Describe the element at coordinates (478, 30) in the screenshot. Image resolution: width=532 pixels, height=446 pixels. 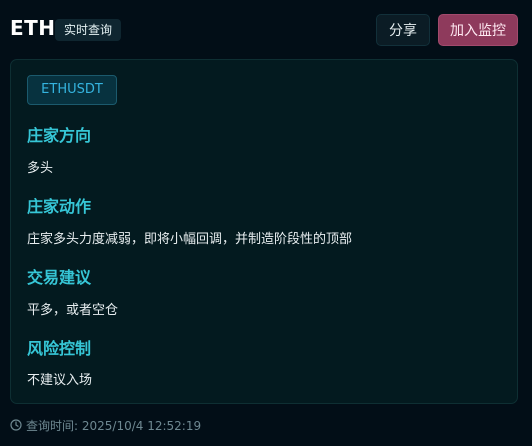
I see `add-to-monitor-button: 加入监控` at that location.